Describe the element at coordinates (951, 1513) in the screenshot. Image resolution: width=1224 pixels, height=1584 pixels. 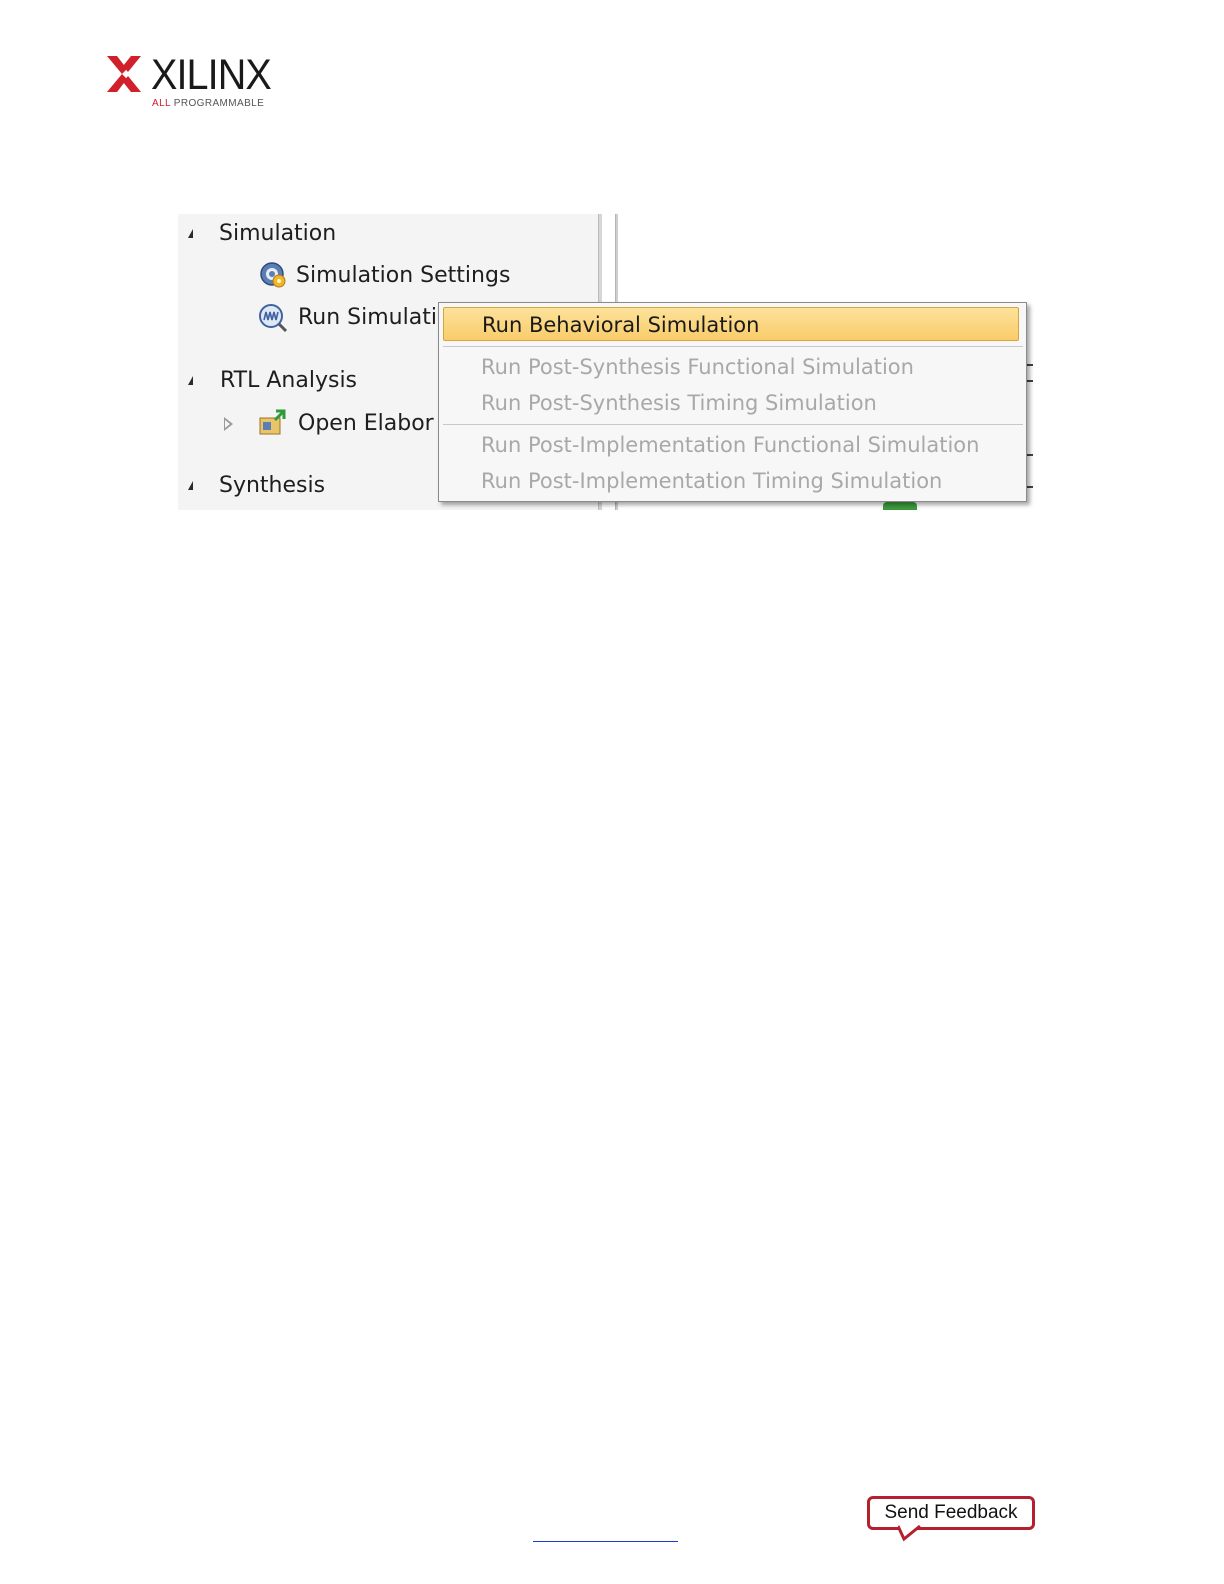
I see `send-feedback-button: Send Feedback` at that location.